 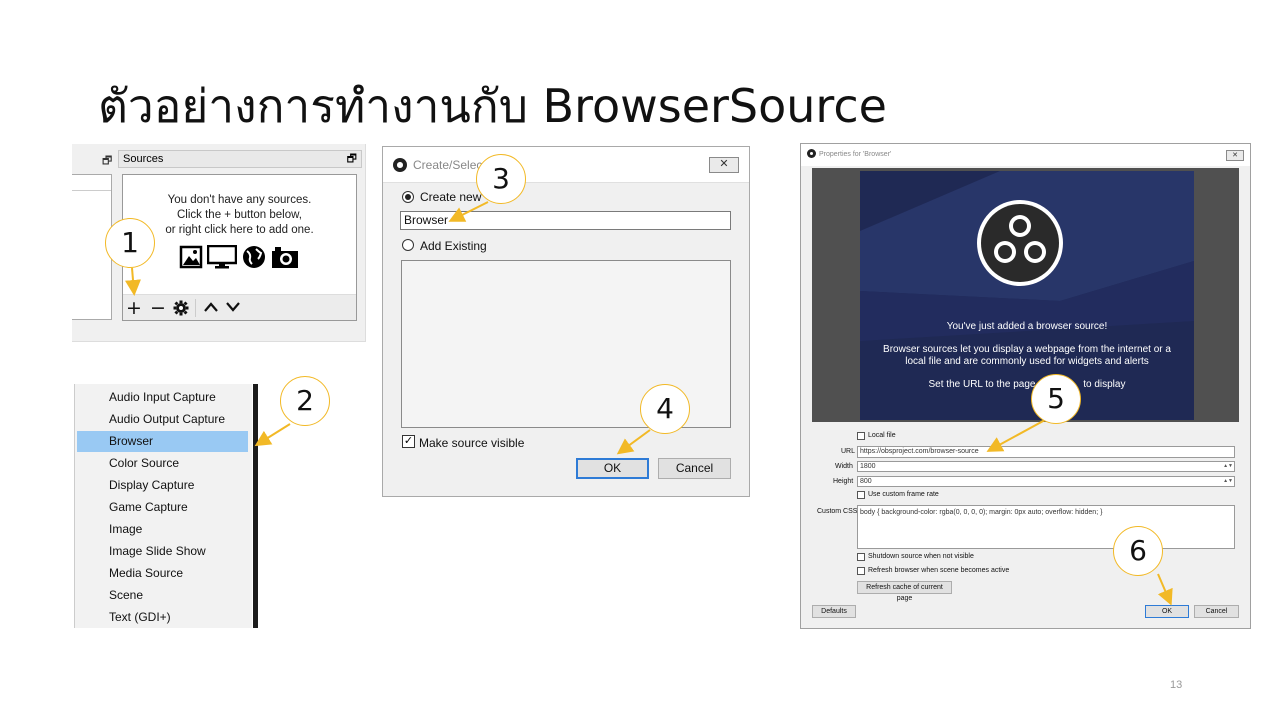 What do you see at coordinates (501, 179) in the screenshot?
I see `callout-3: 3` at bounding box center [501, 179].